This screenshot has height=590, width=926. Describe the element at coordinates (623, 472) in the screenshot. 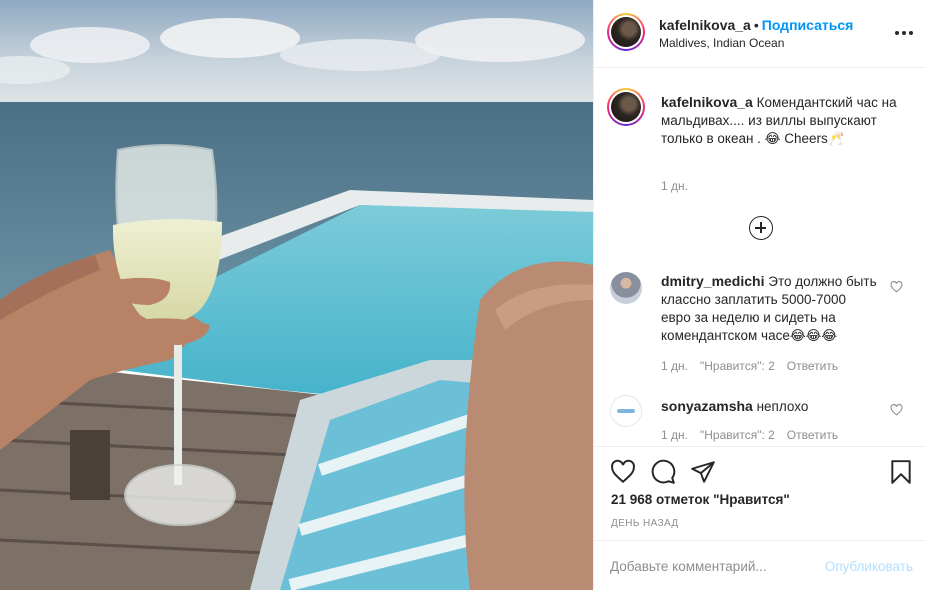

I see `heart-icon` at that location.